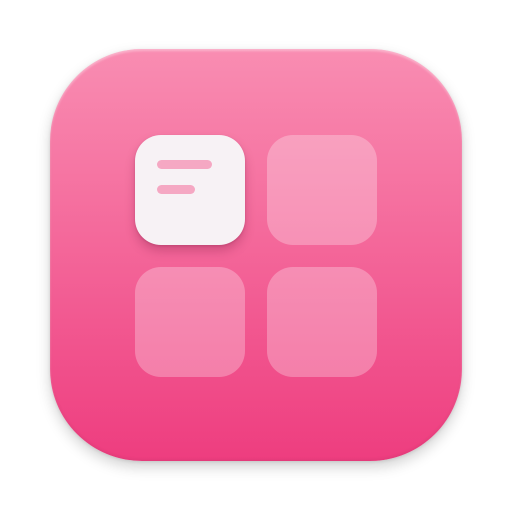 The image size is (512, 512). Describe the element at coordinates (184, 164) in the screenshot. I see `text-line-long` at that location.